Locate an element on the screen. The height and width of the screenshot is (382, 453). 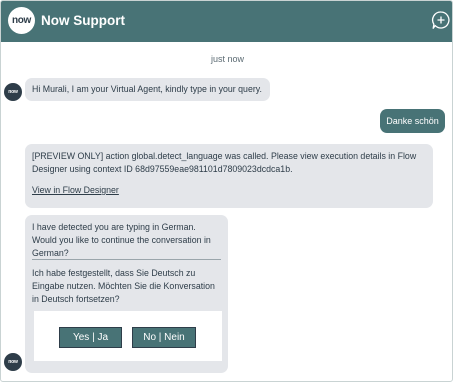
now-logo: now is located at coordinates (21, 20).